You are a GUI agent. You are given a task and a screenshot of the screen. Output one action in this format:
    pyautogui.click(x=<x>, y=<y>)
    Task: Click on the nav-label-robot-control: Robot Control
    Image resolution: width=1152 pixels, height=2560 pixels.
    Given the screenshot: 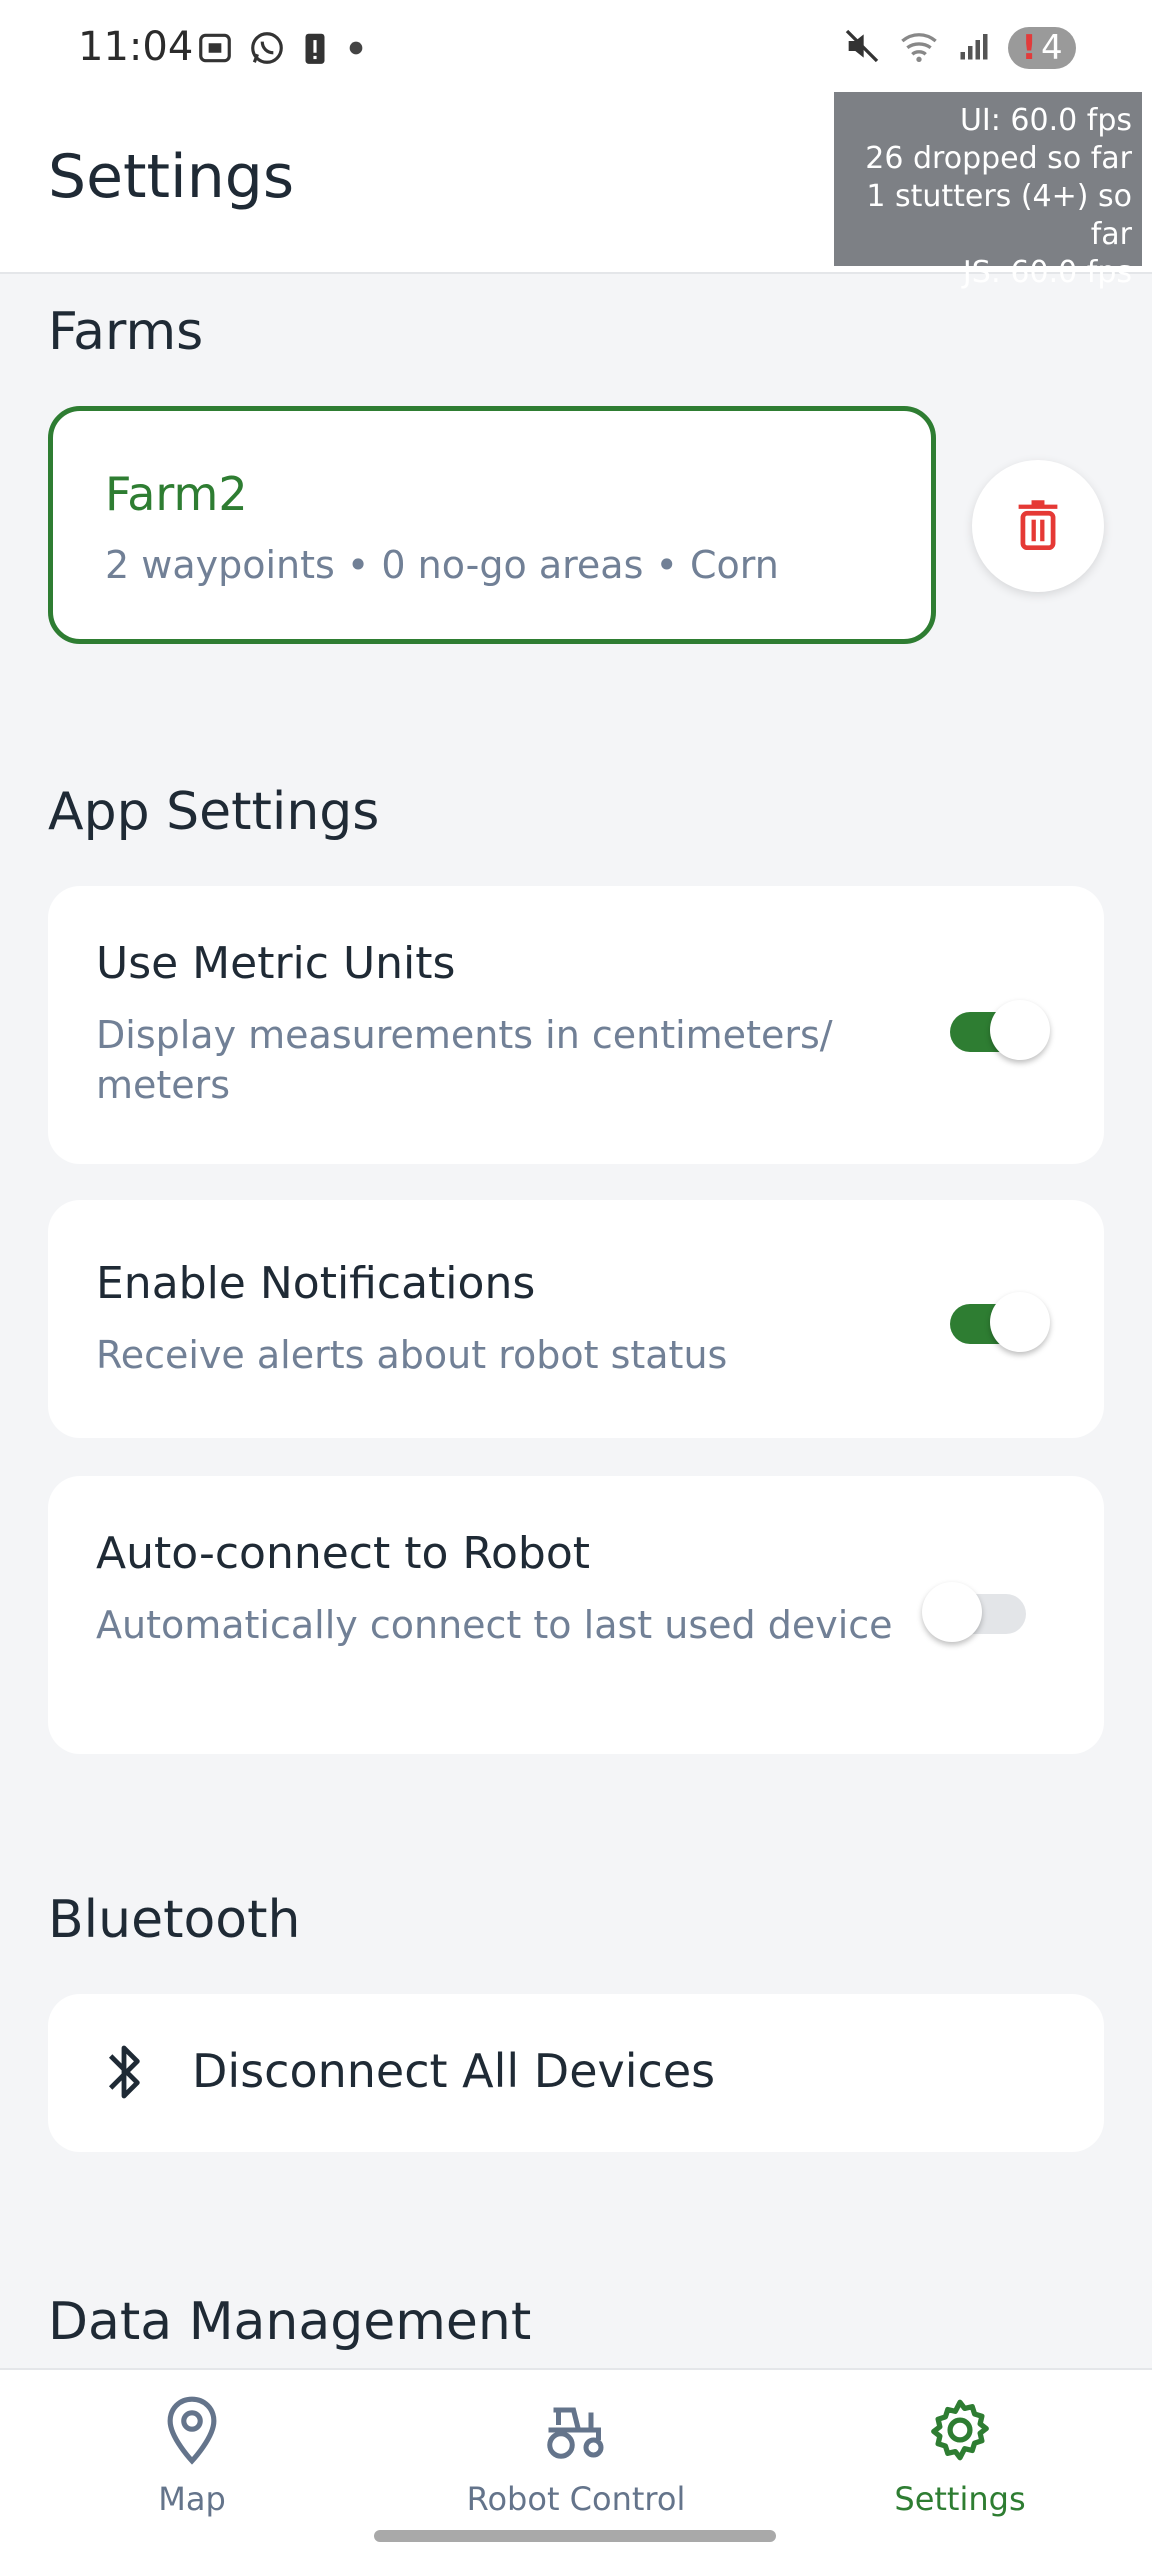 What is the action you would take?
    pyautogui.click(x=576, y=2499)
    